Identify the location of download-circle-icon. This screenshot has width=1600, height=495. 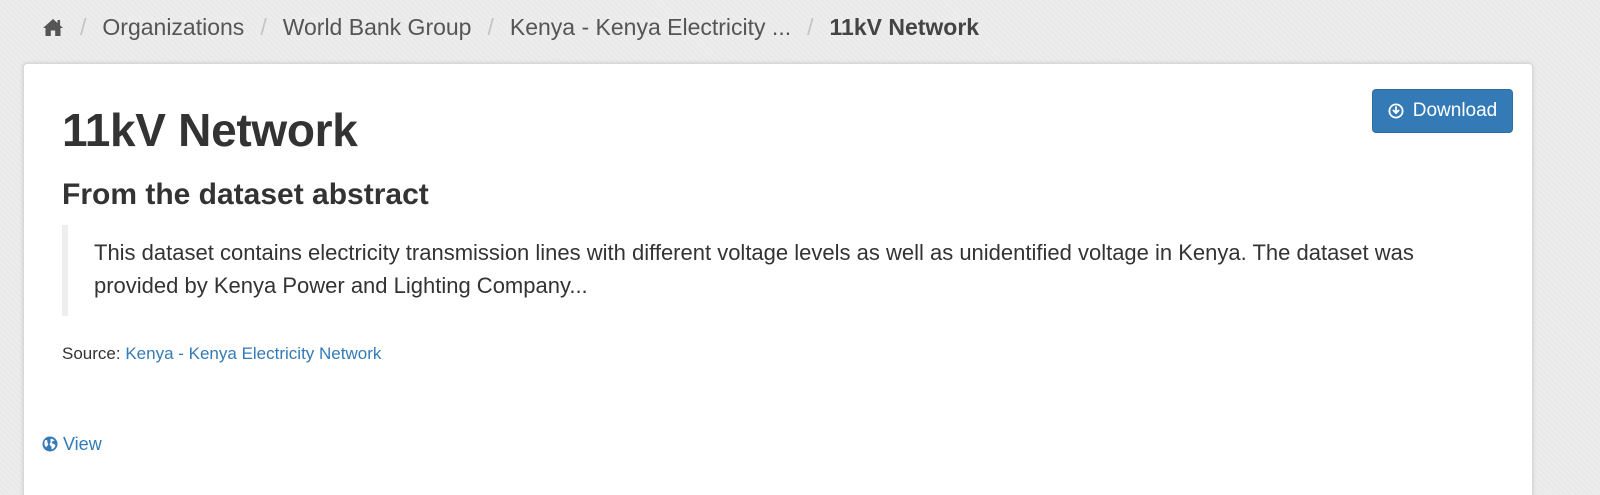
(1396, 111).